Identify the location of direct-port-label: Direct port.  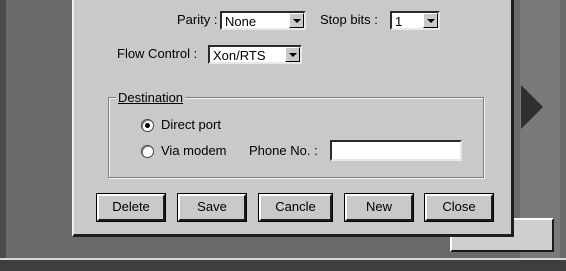
(191, 124).